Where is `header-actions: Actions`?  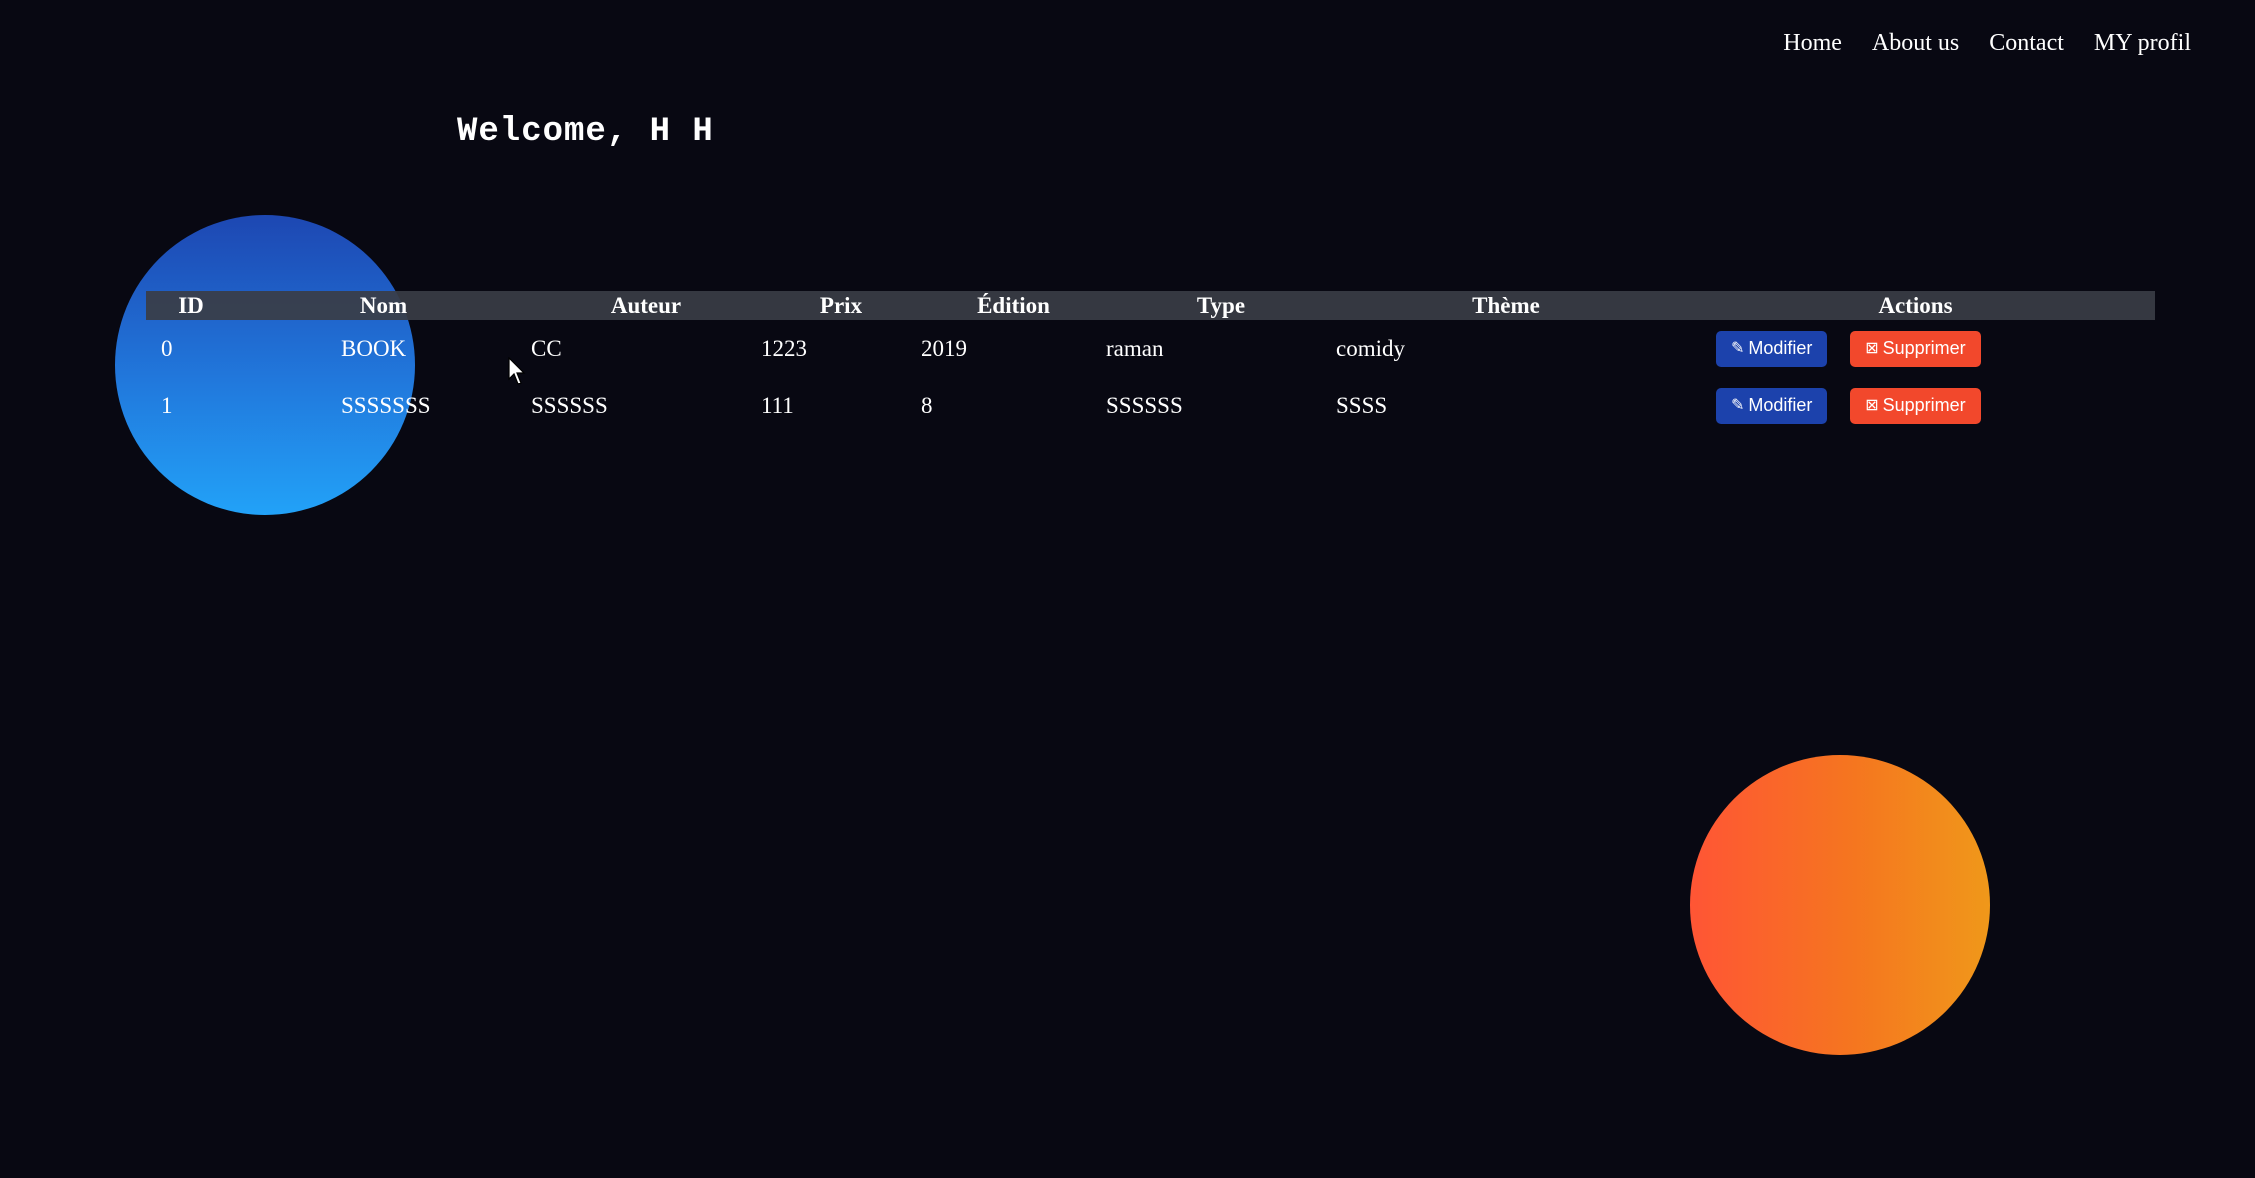
header-actions: Actions is located at coordinates (1915, 305).